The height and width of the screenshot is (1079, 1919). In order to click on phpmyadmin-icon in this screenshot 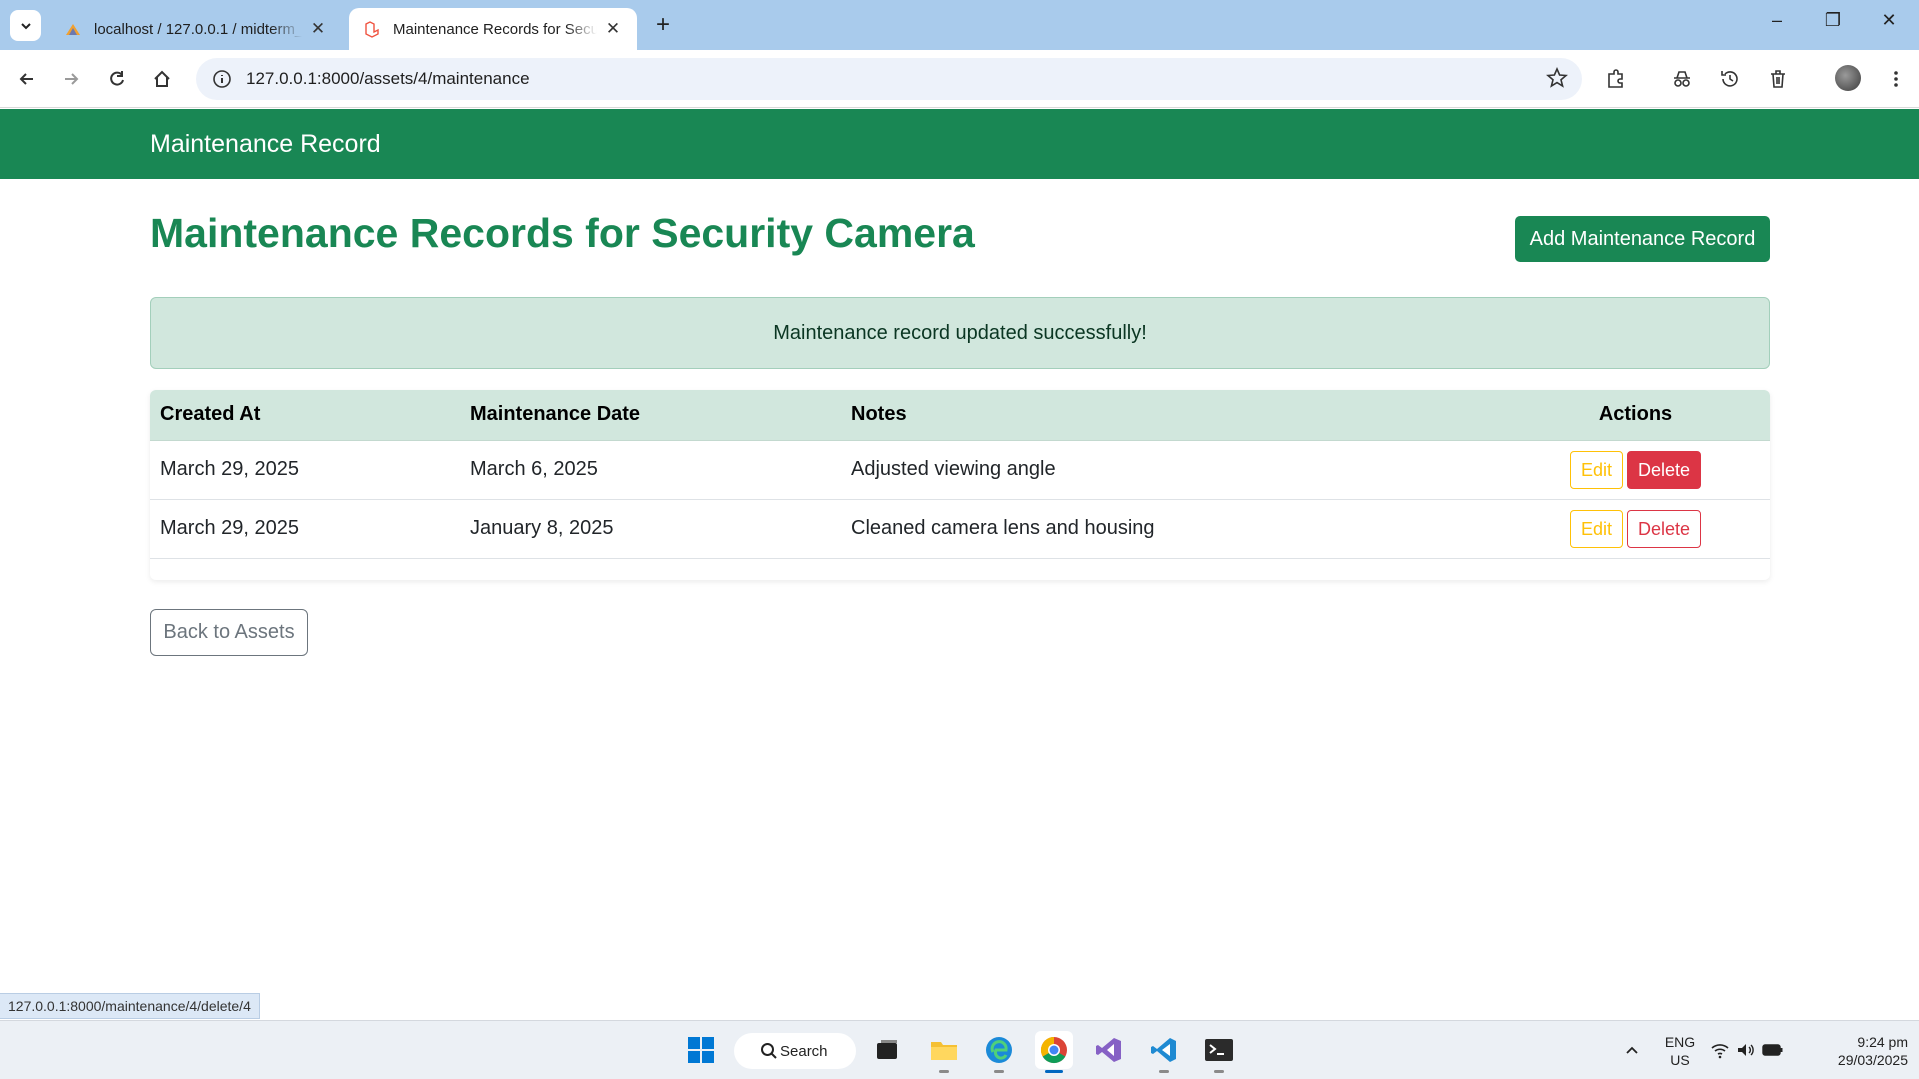, I will do `click(73, 29)`.